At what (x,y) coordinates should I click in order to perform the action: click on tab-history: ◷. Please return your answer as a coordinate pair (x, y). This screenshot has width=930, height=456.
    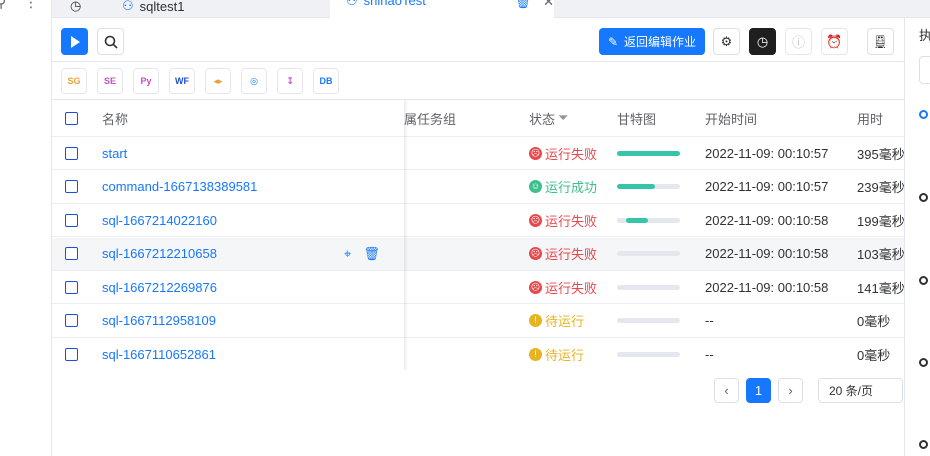
    Looking at the image, I should click on (75, 9).